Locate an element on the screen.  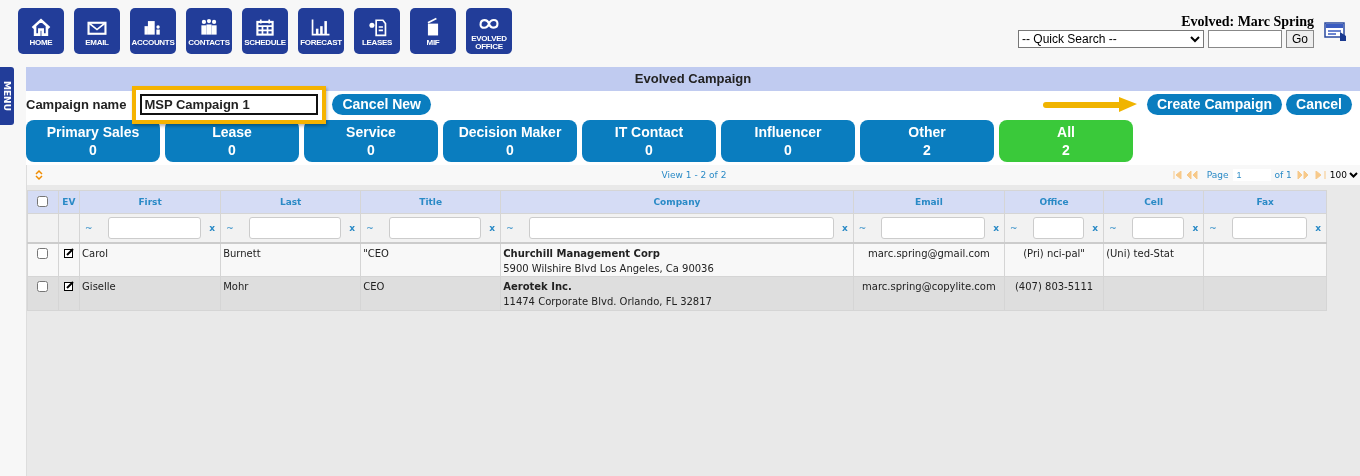
sort-icon is located at coordinates (39, 175).